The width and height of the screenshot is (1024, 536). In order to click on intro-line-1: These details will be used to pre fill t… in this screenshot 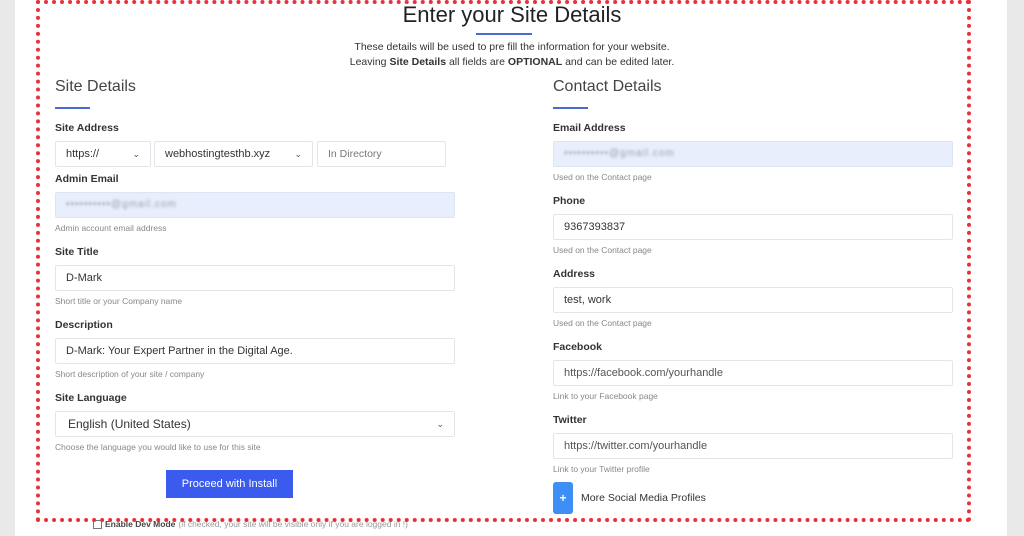, I will do `click(512, 47)`.